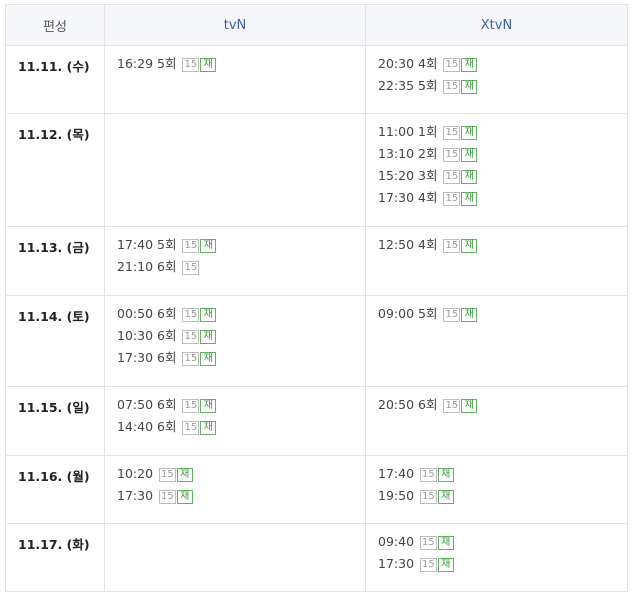  What do you see at coordinates (241, 245) in the screenshot?
I see `schedule-slot: 17:40 5회 15 재` at bounding box center [241, 245].